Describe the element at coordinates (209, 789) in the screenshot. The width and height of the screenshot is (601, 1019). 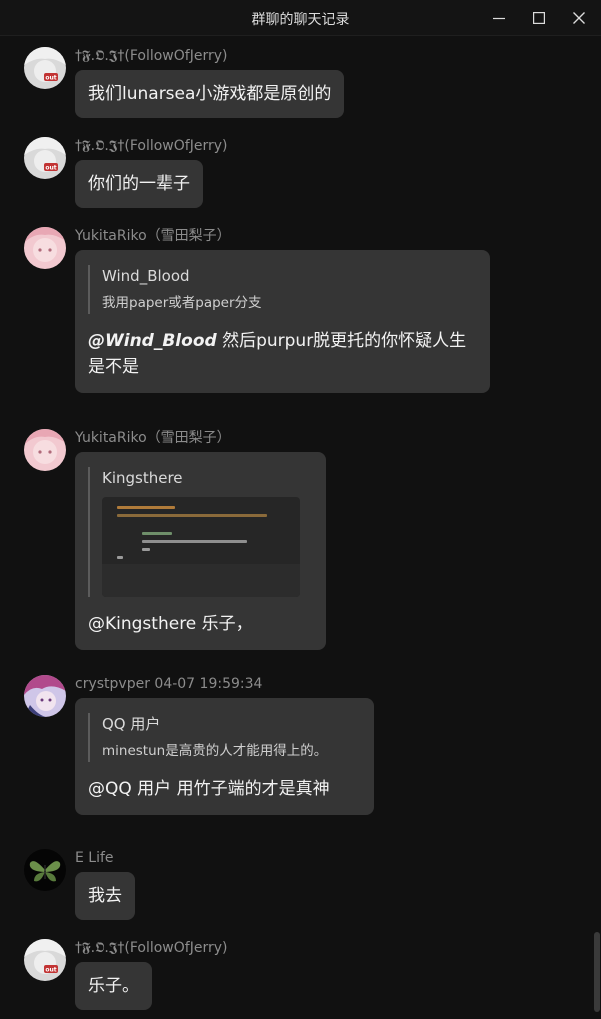
I see `message-text: @QQ 用户 用竹子端的才是真神` at that location.